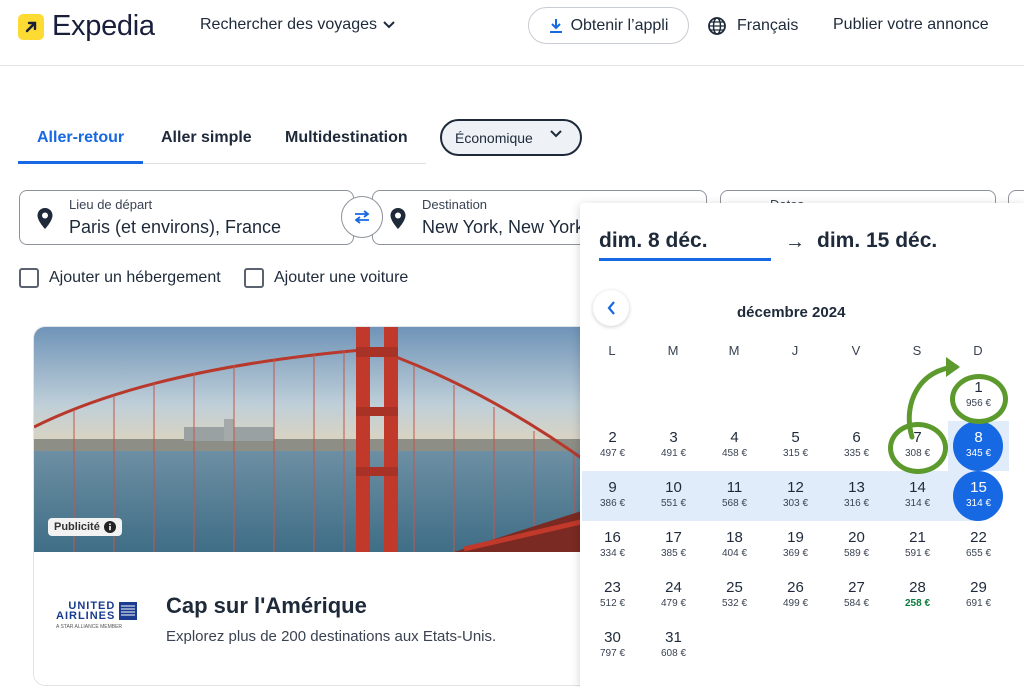  I want to click on day-number: 2, so click(612, 437).